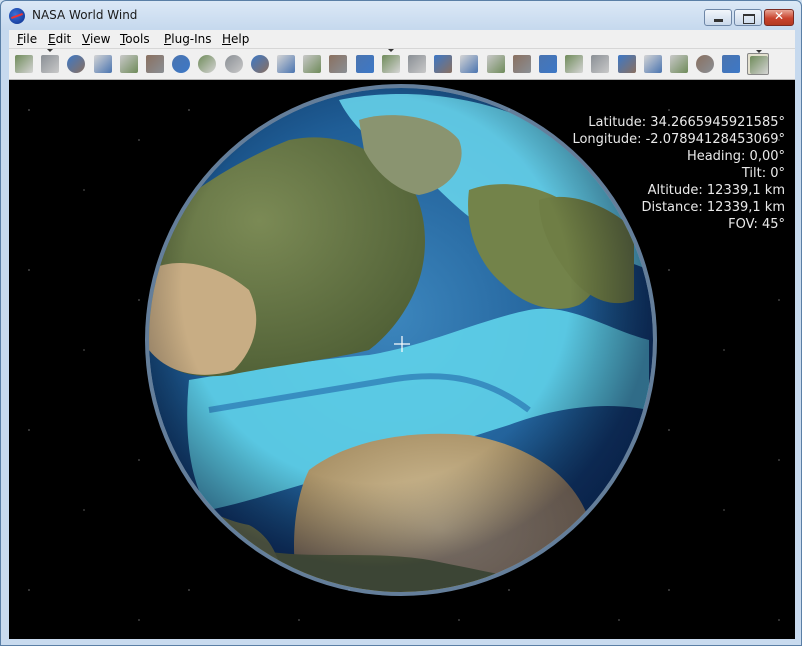  I want to click on latlon-grid-icon, so click(50, 64).